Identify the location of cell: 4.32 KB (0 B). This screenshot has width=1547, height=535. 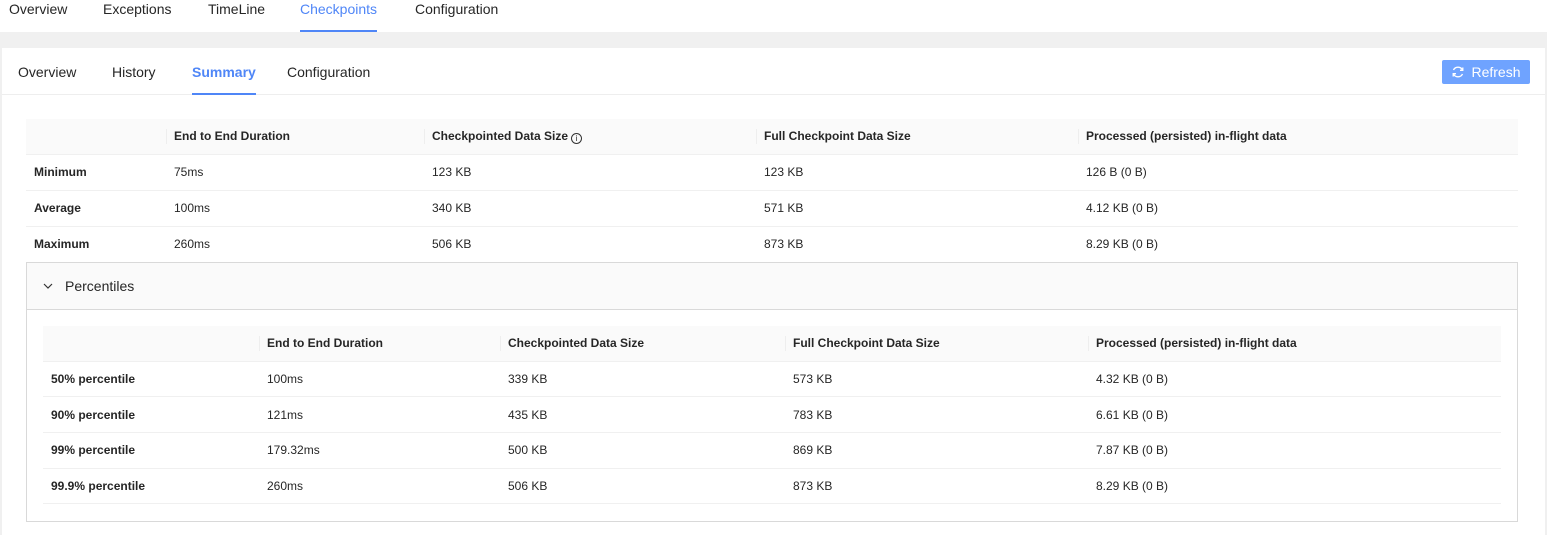
(1294, 379).